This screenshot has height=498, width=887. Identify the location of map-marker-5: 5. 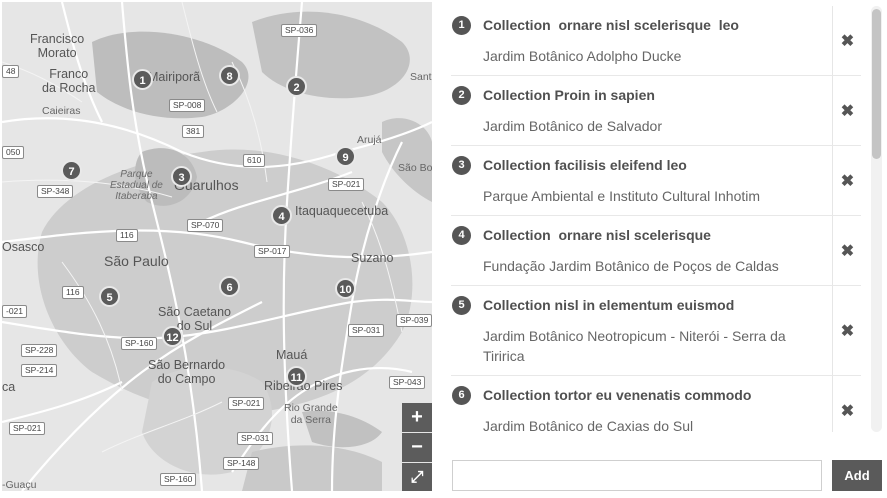
(109, 296).